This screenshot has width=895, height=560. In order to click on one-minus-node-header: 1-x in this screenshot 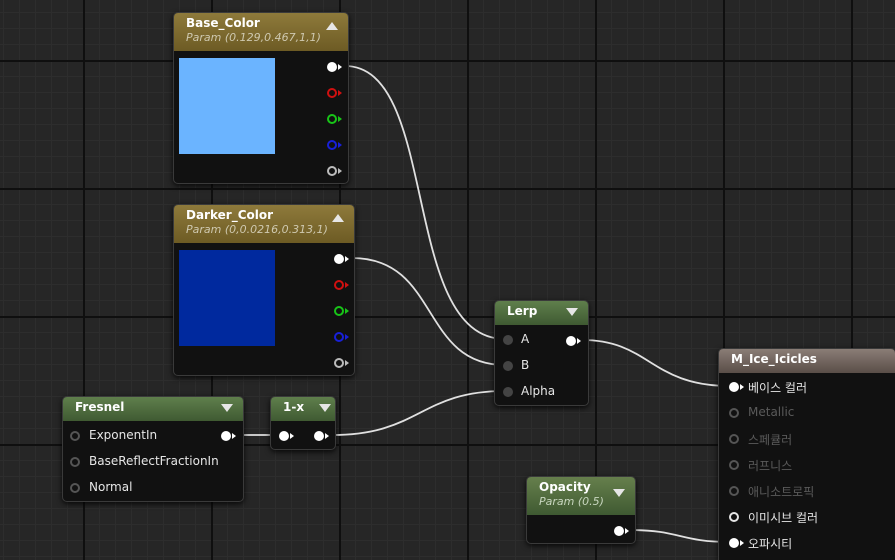, I will do `click(303, 409)`.